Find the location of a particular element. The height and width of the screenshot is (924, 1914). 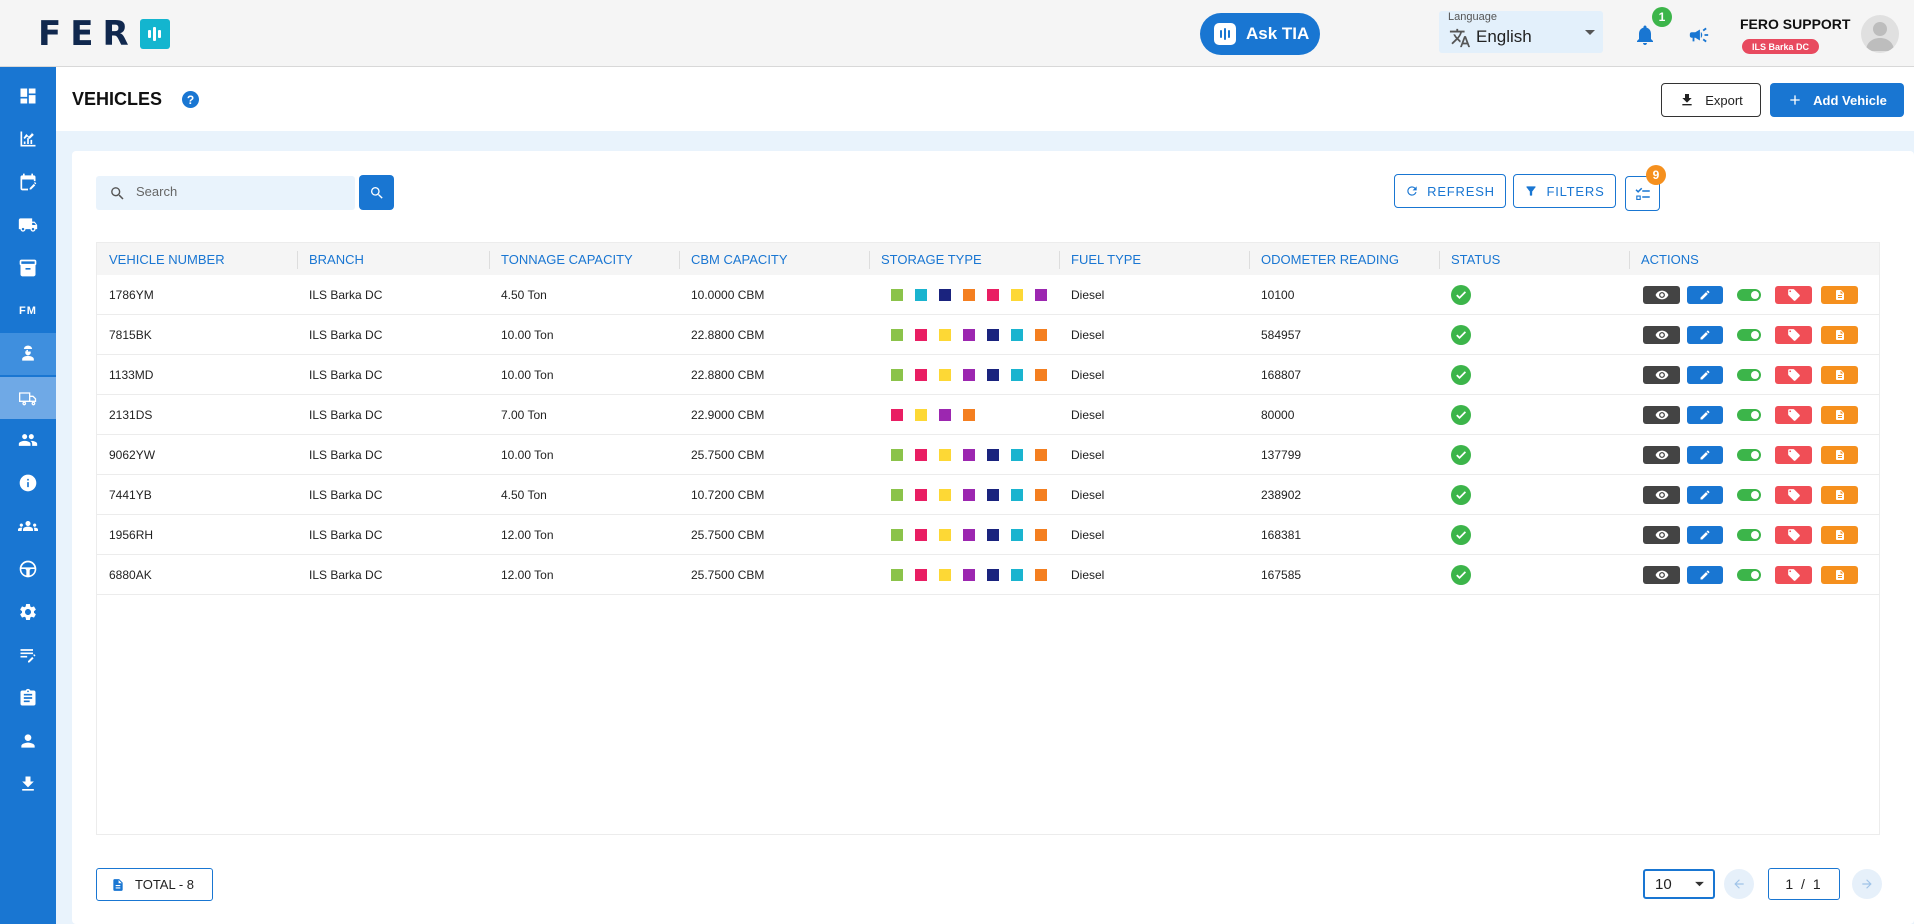

cell-odometer: 10100 is located at coordinates (1278, 295).